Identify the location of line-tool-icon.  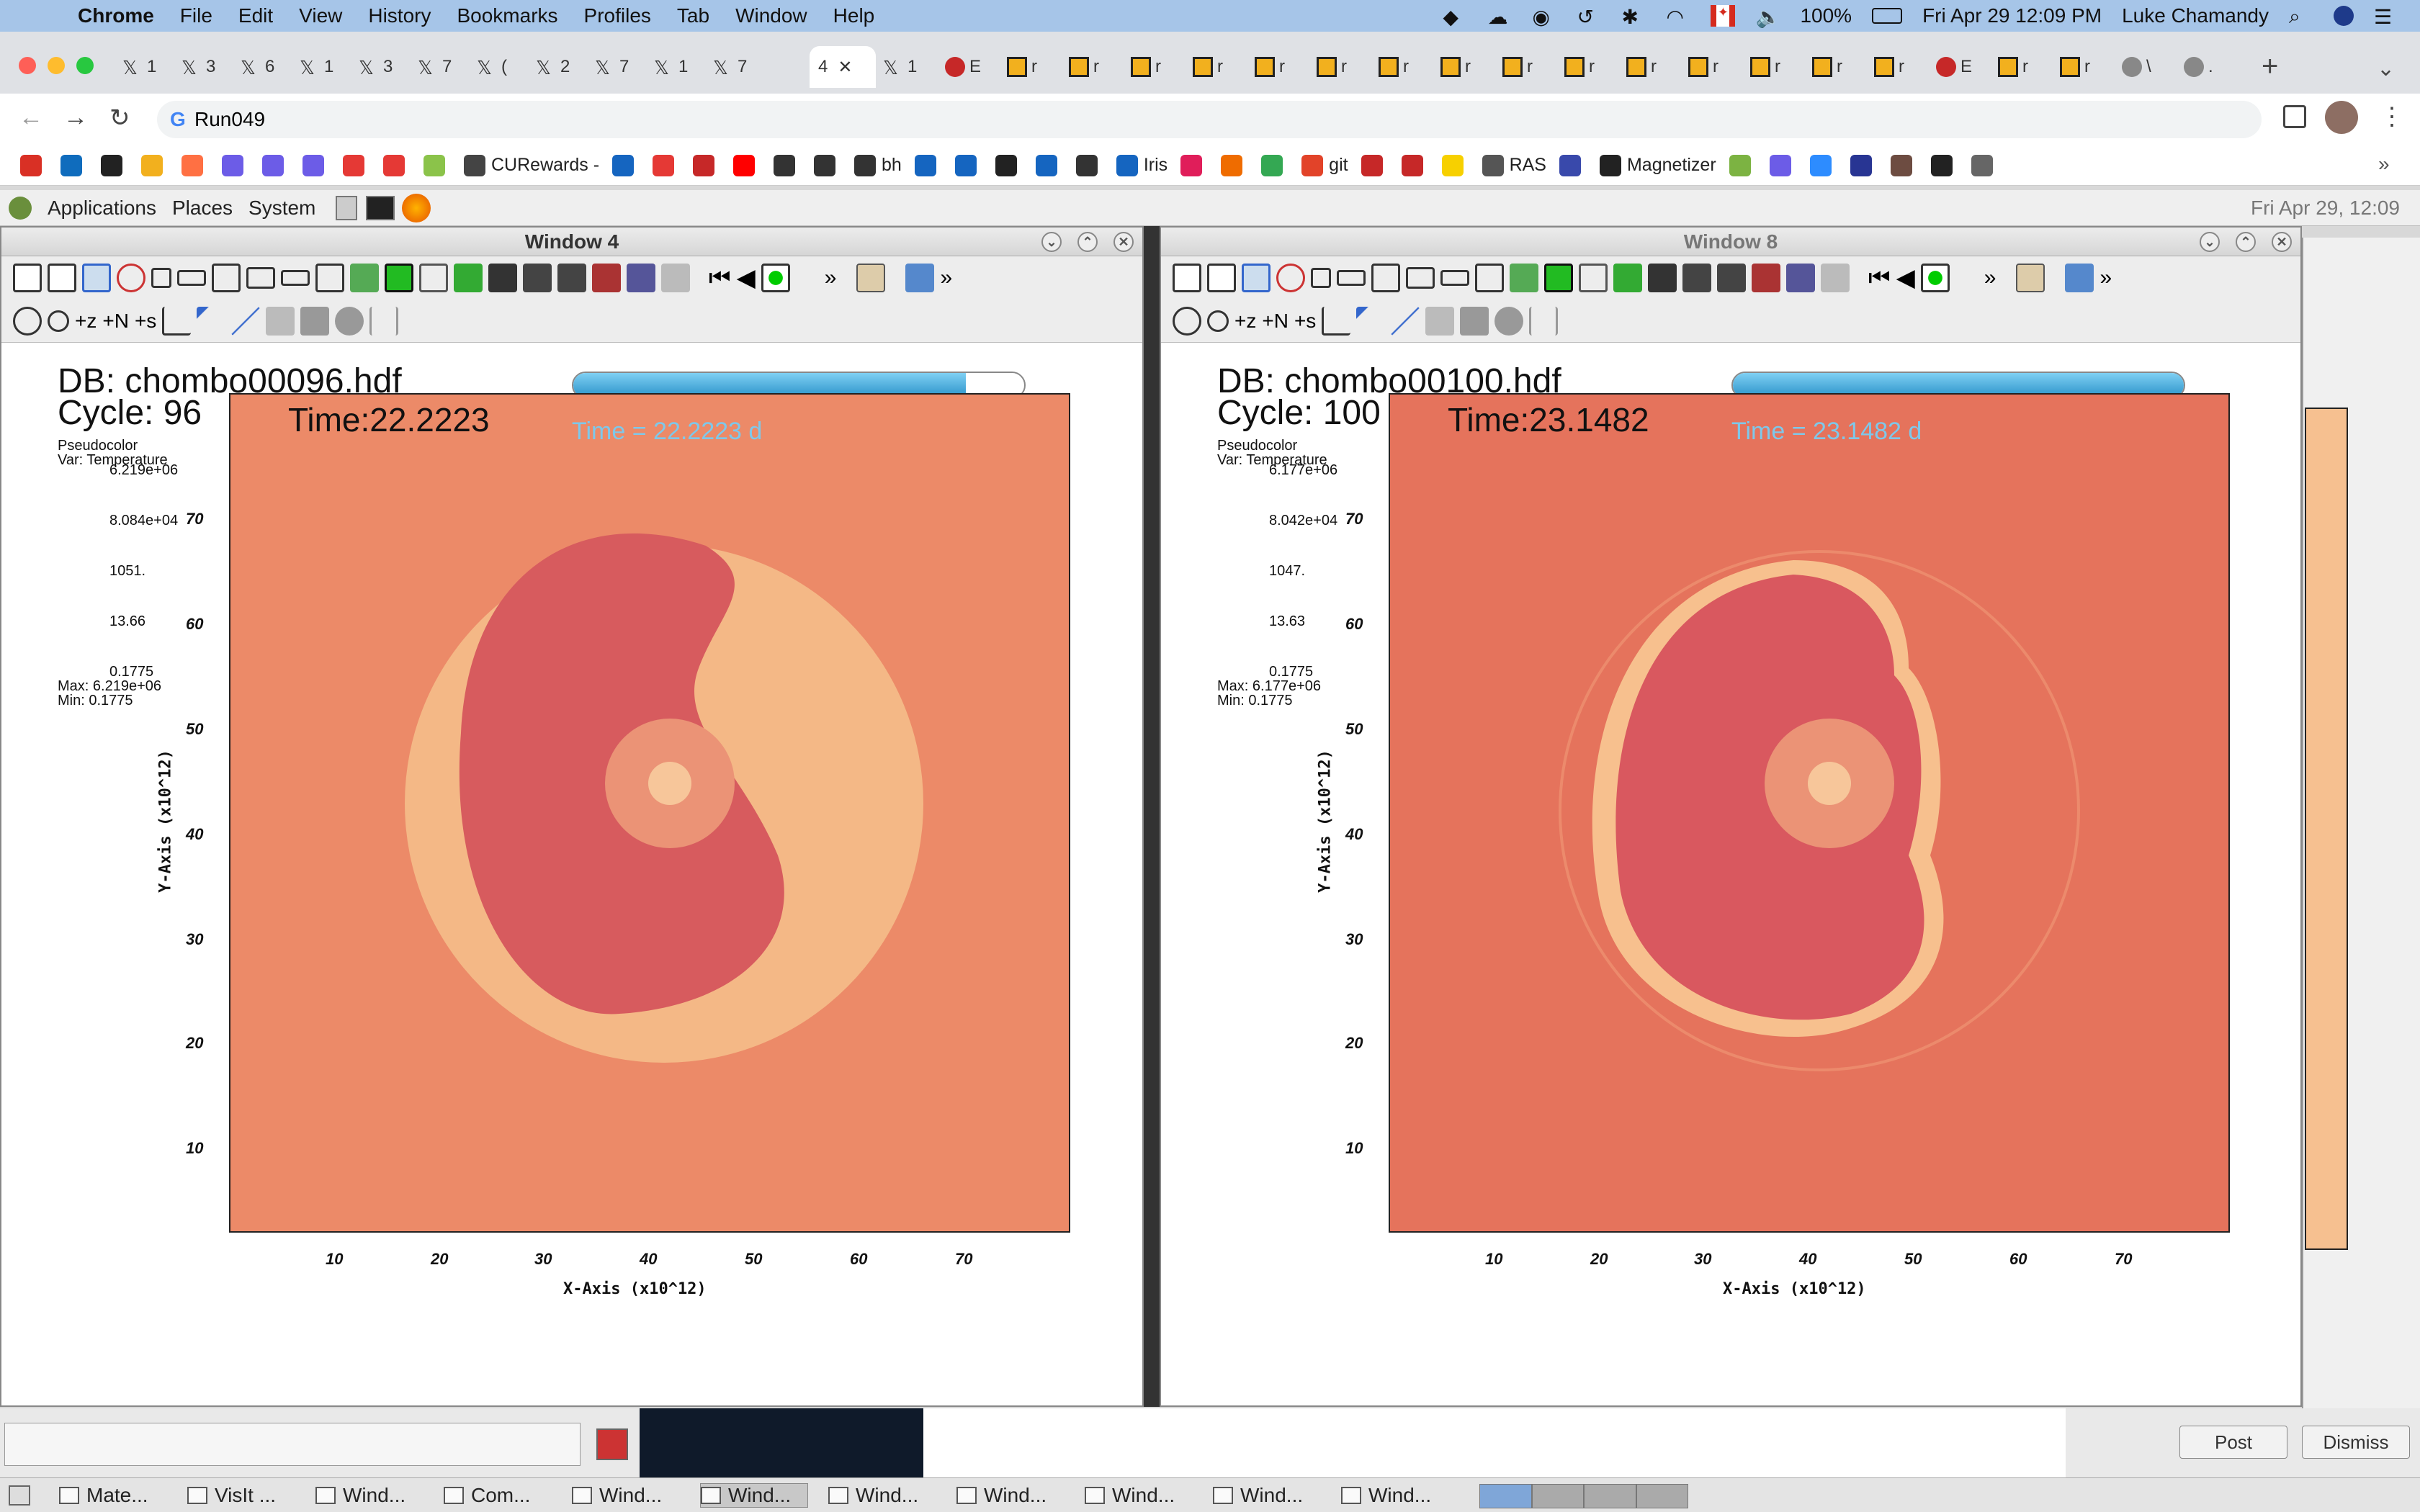
(246, 321).